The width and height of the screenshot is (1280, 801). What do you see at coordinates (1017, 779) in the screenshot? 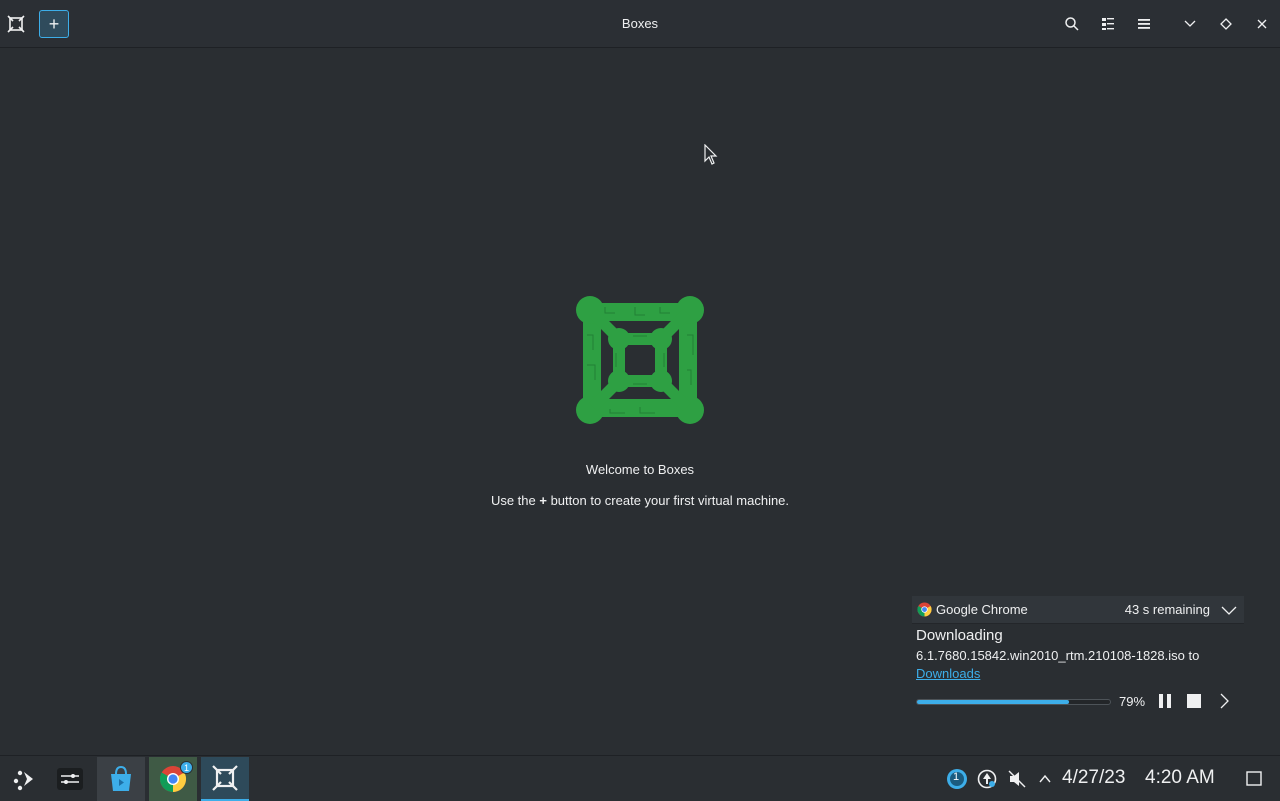
I see `volume-muted-icon` at bounding box center [1017, 779].